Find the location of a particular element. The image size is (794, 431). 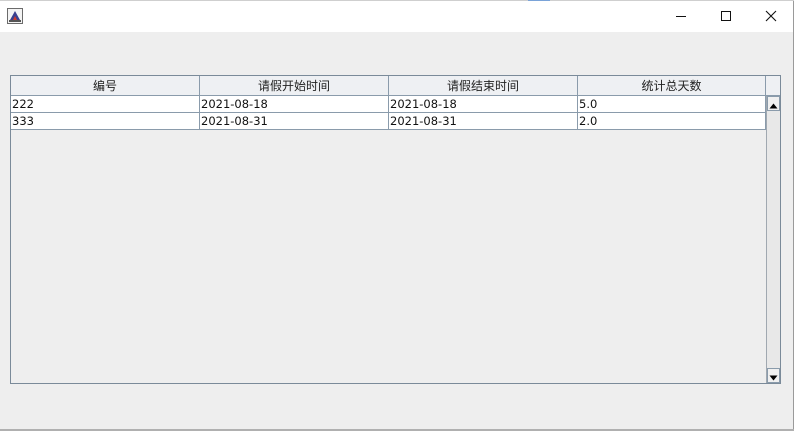

table-row: 333 2021-08-31 2021-08-31 2.0 is located at coordinates (388, 121).